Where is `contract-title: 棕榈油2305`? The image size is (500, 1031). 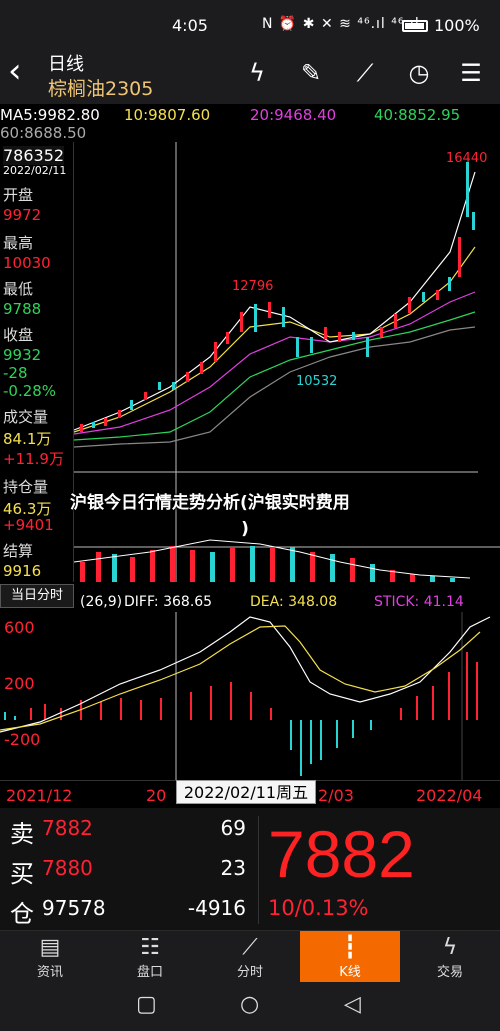
contract-title: 棕榈油2305 is located at coordinates (101, 89).